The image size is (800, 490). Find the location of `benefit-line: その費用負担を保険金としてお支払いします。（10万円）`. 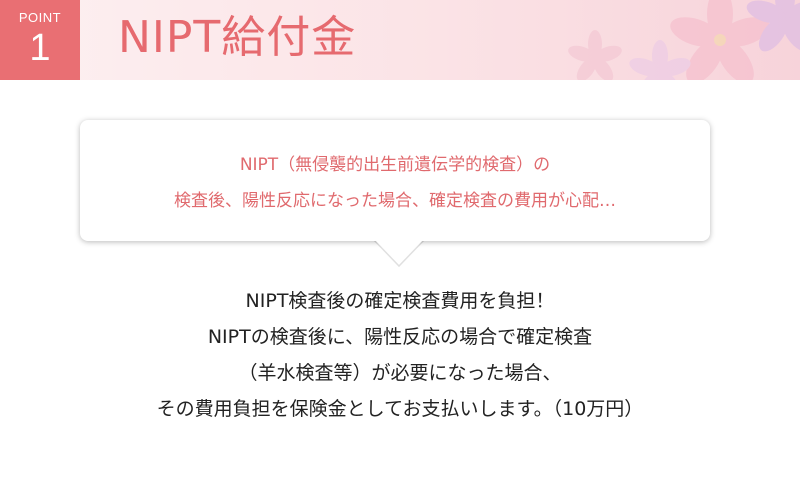

benefit-line: その費用負担を保険金としてお支払いします。（10万円） is located at coordinates (400, 409).